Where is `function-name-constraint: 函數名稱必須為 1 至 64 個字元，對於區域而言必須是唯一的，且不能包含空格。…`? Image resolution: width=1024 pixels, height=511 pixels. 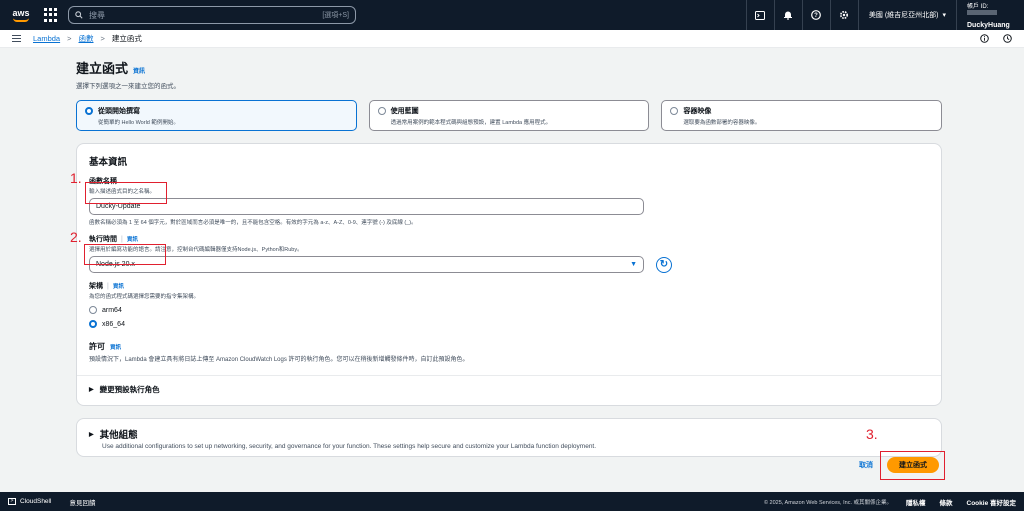
function-name-constraint: 函數名稱必須為 1 至 64 個字元，對於區域而言必須是唯一的，且不能包含空格。… is located at coordinates (253, 223).